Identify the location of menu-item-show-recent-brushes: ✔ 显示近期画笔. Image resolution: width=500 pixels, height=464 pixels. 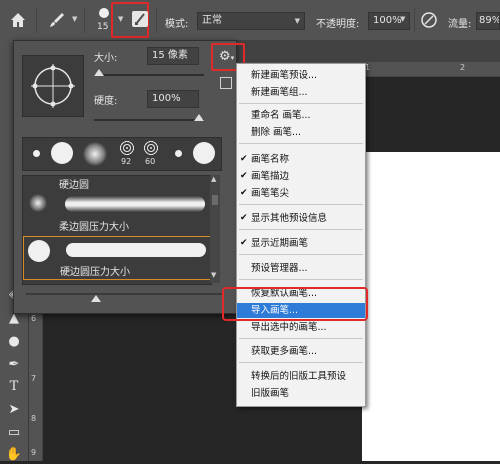
(301, 243).